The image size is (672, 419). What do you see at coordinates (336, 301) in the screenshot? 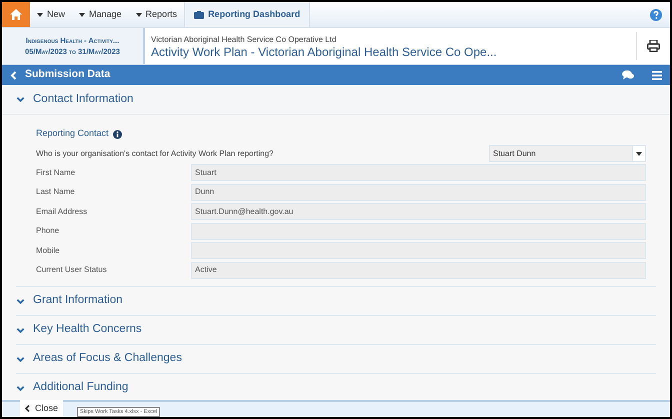
I see `section-header: Grant Information` at bounding box center [336, 301].